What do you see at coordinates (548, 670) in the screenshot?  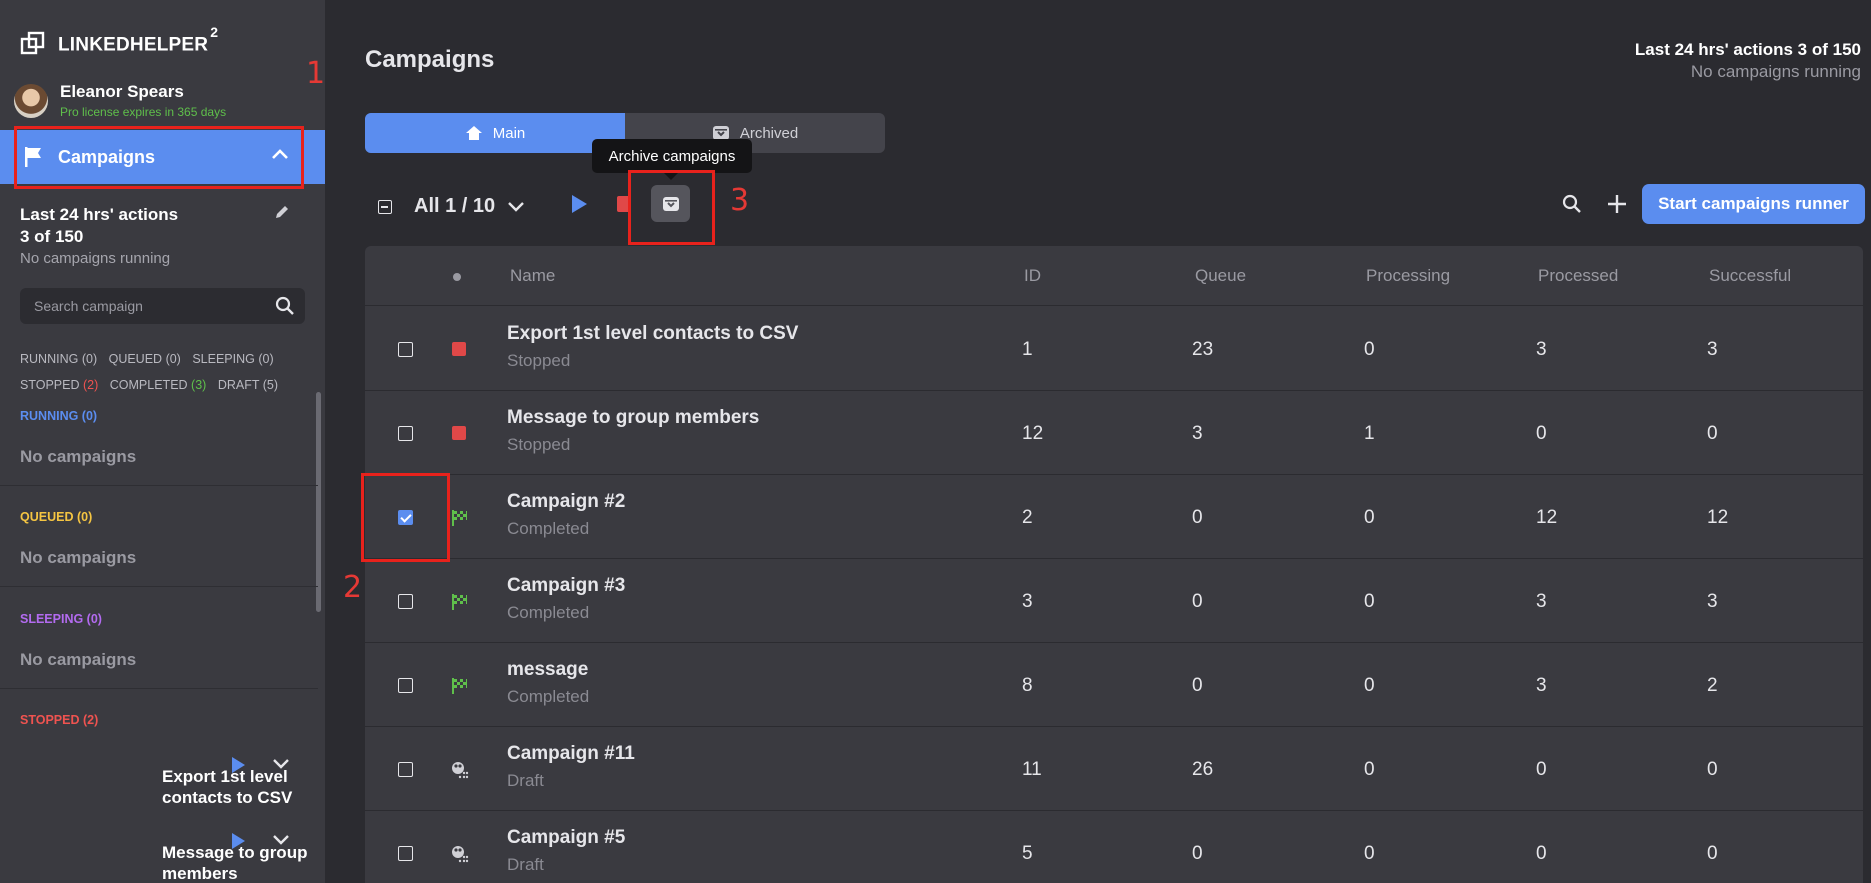 I see `campaign-name: message` at bounding box center [548, 670].